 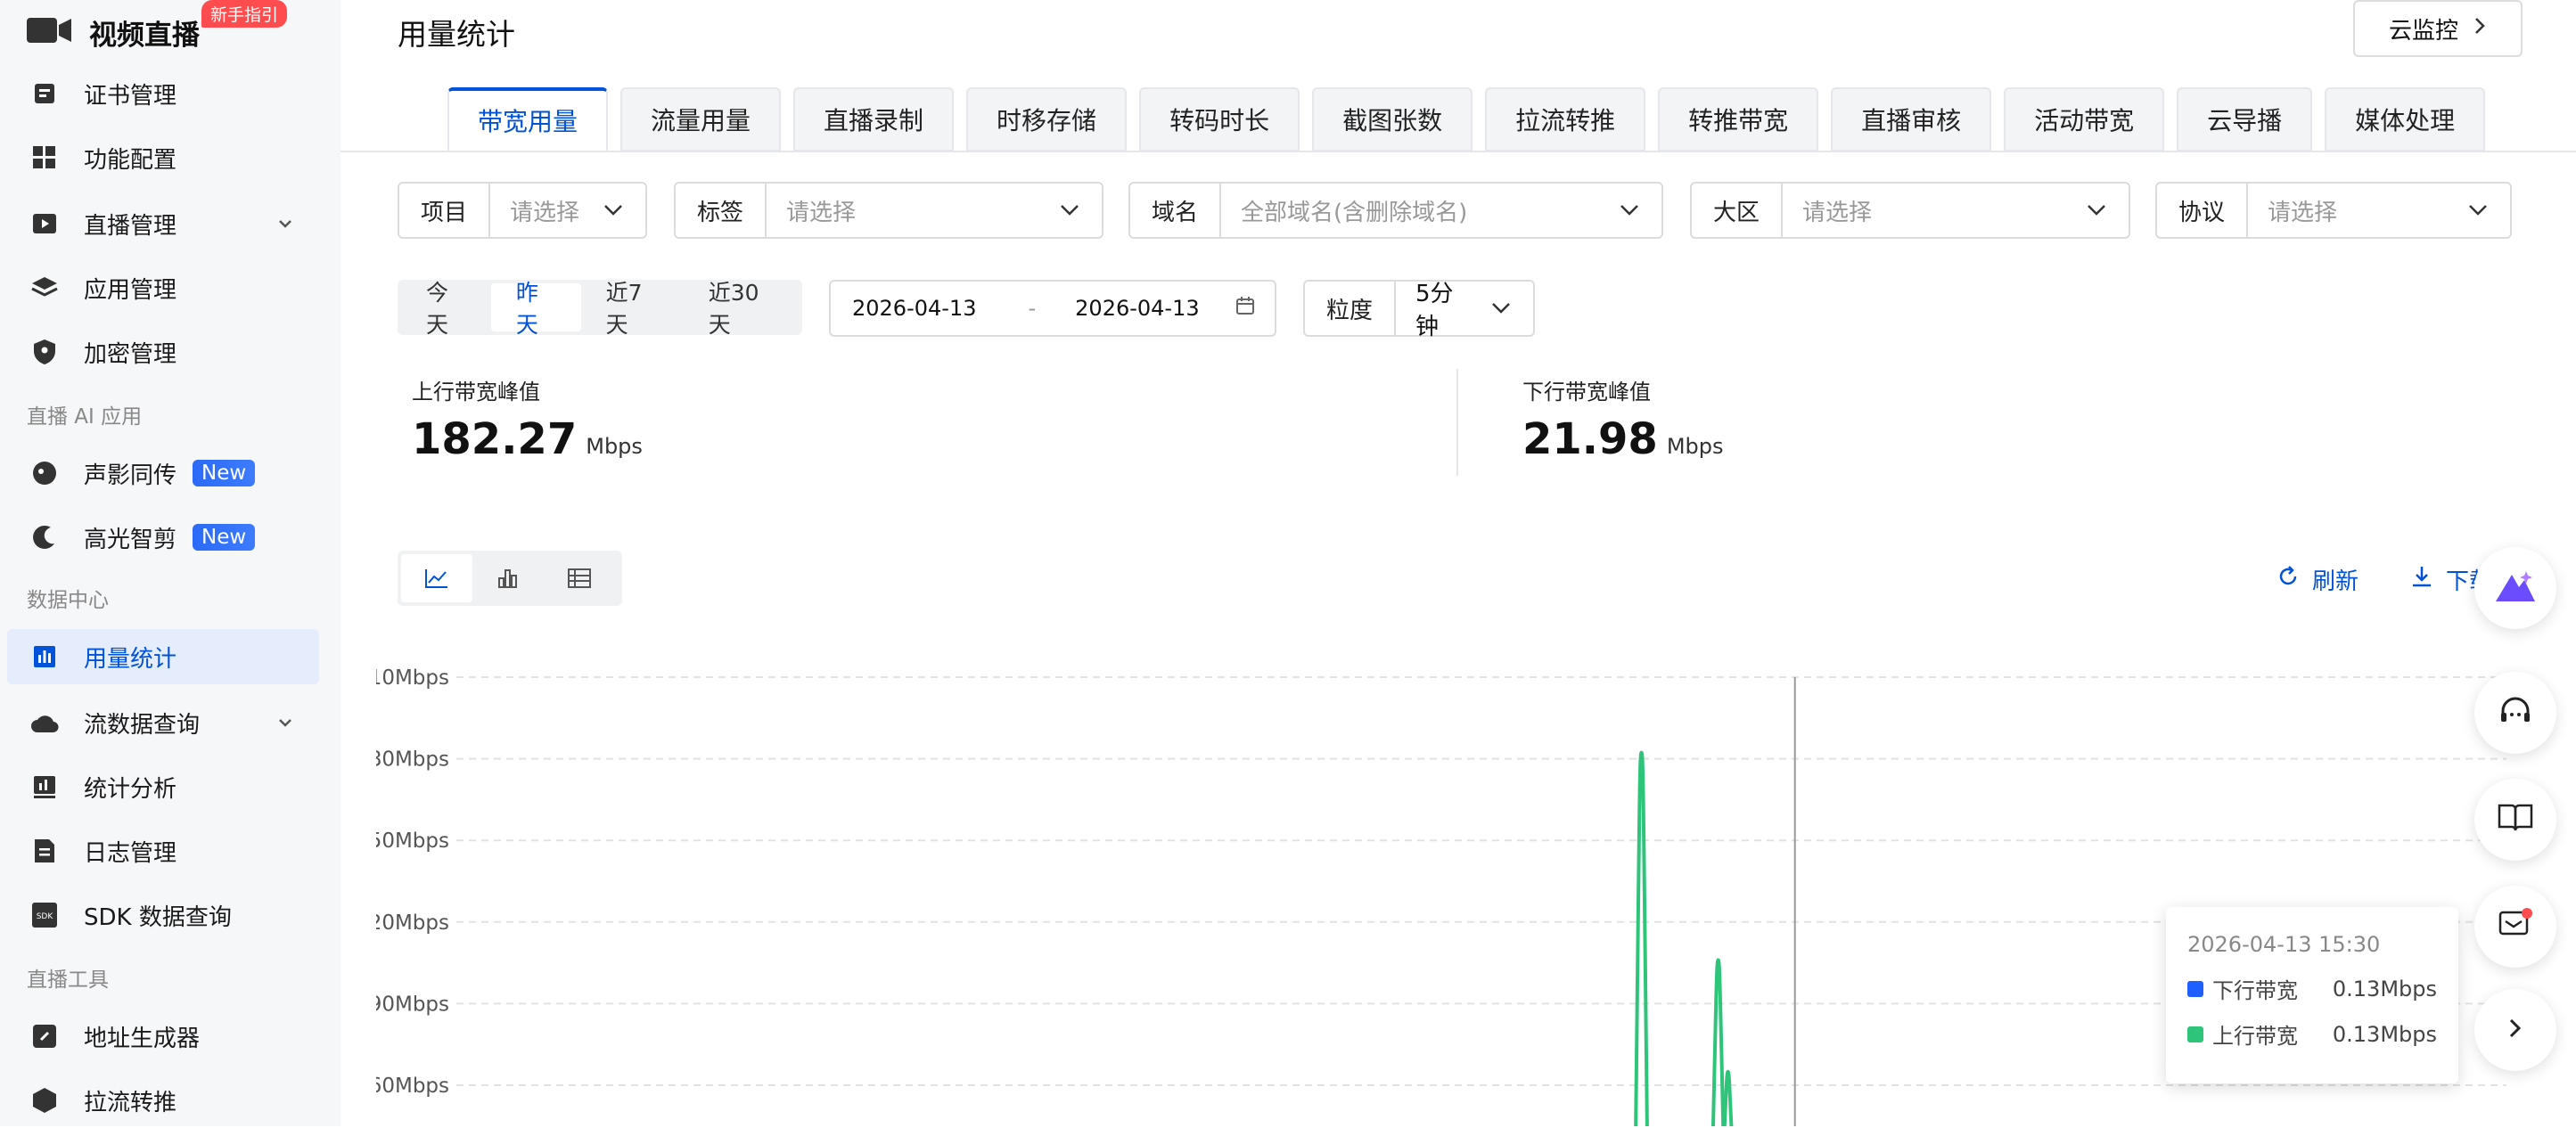 What do you see at coordinates (2255, 990) in the screenshot?
I see `tooltip-series-name: 下行带宽` at bounding box center [2255, 990].